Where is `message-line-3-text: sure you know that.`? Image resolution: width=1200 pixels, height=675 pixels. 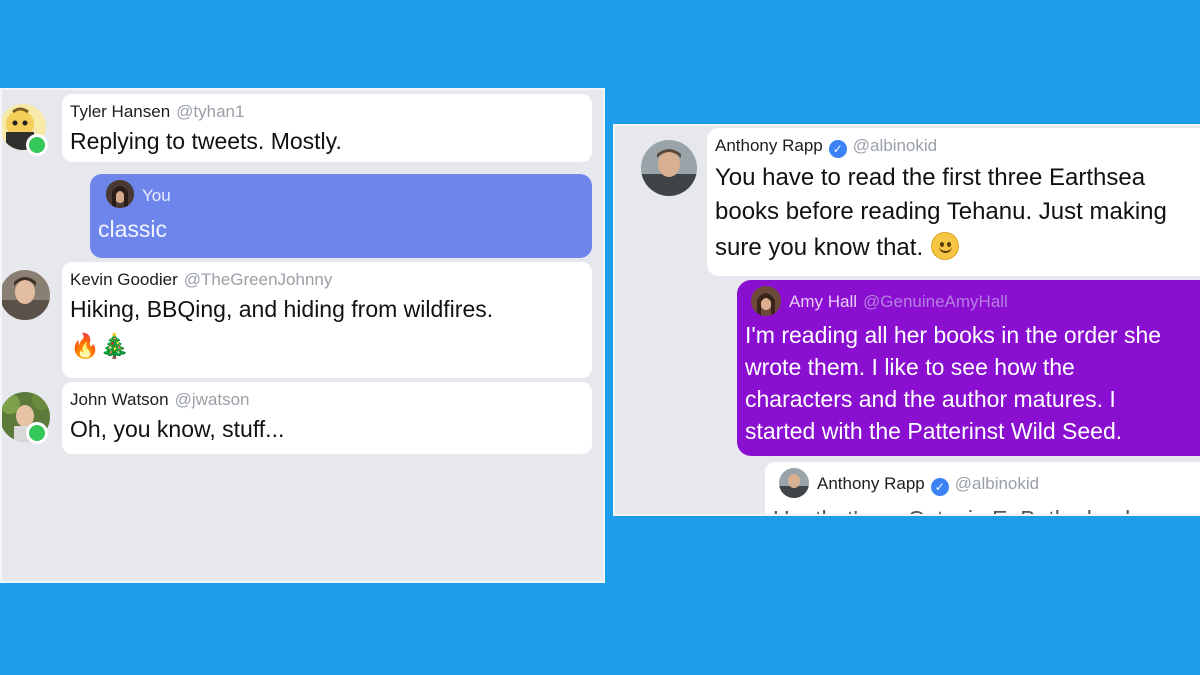 message-line-3-text: sure you know that. is located at coordinates (819, 247).